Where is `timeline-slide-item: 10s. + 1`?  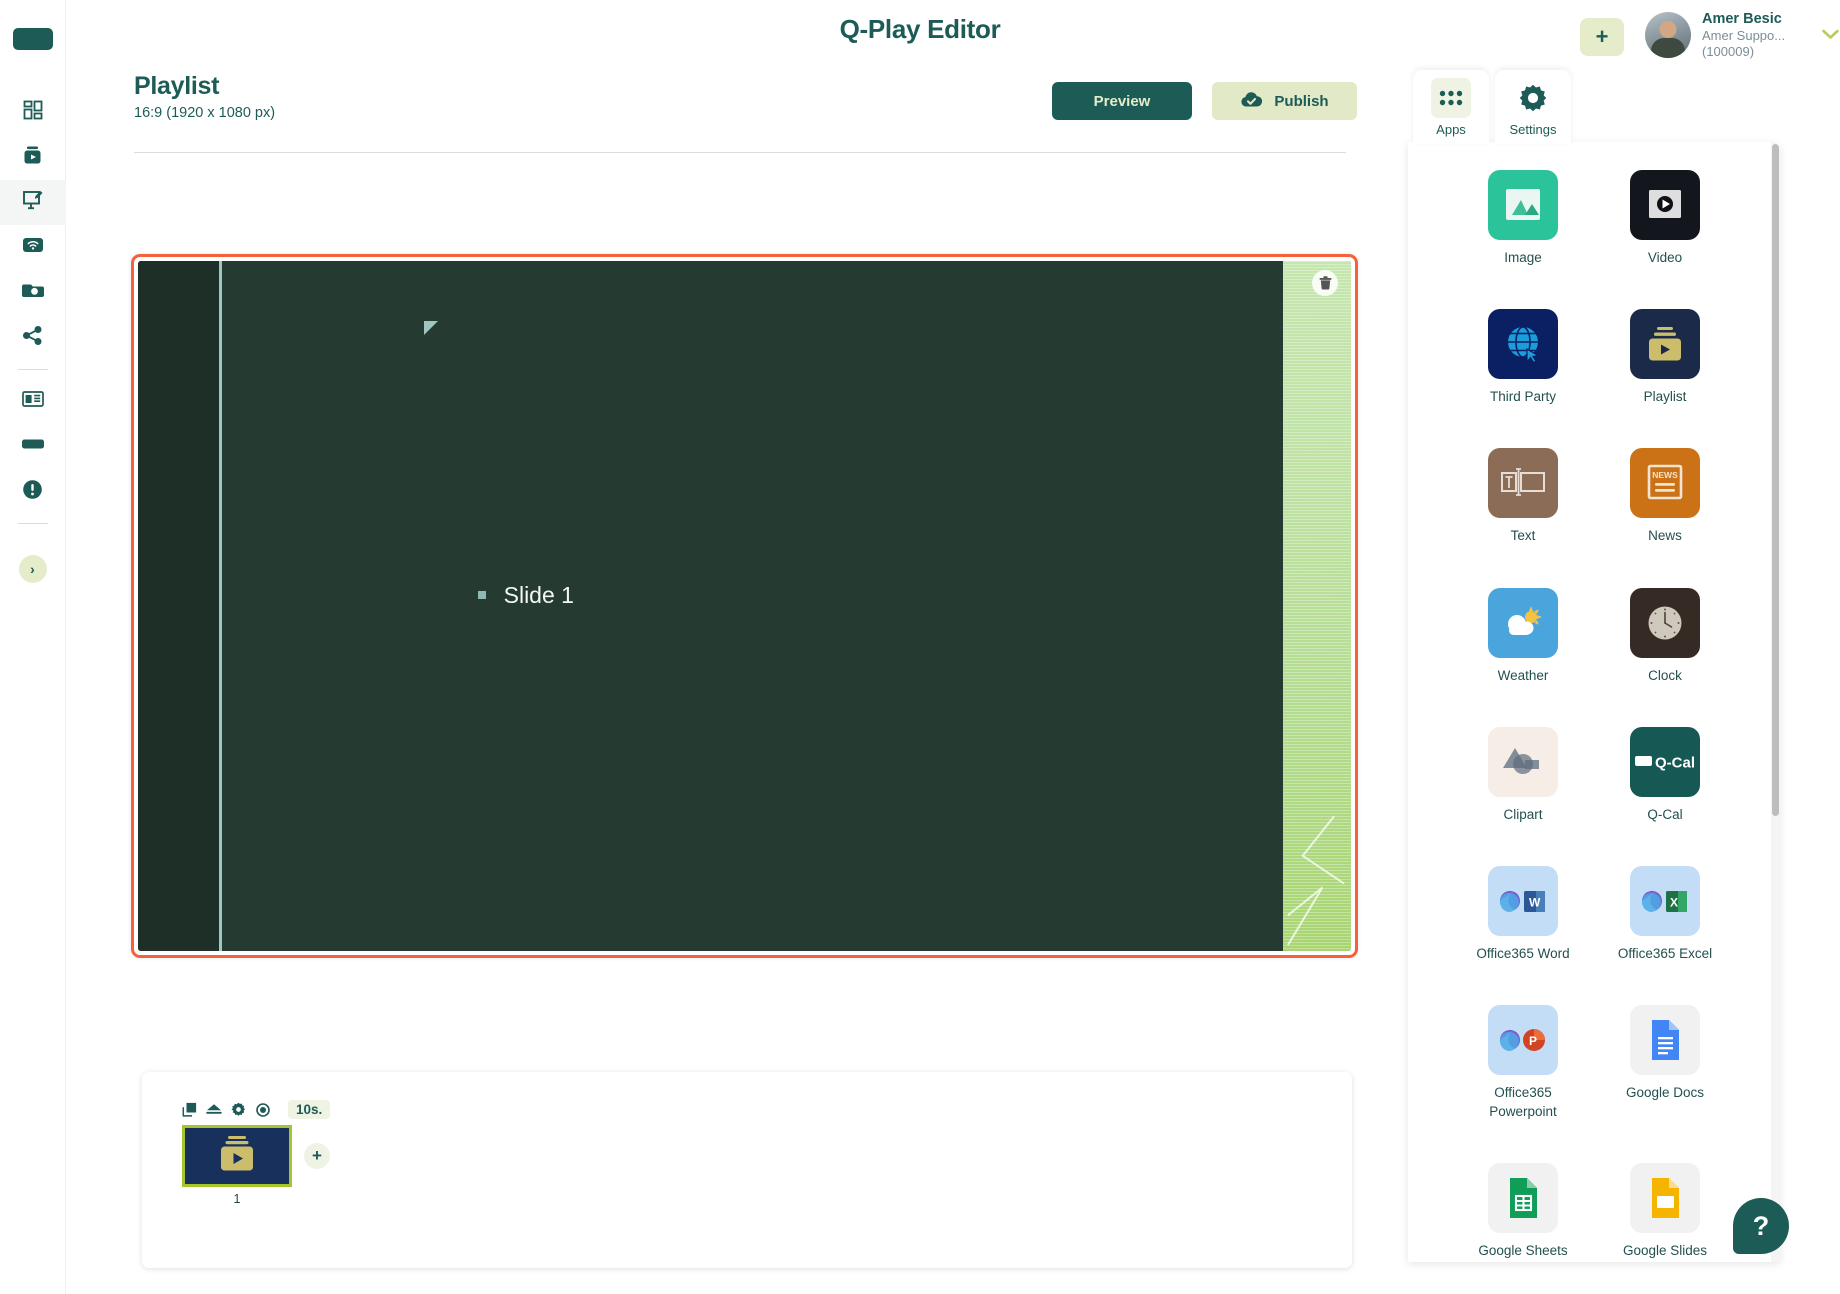
timeline-slide-item: 10s. + 1 is located at coordinates (256, 1153).